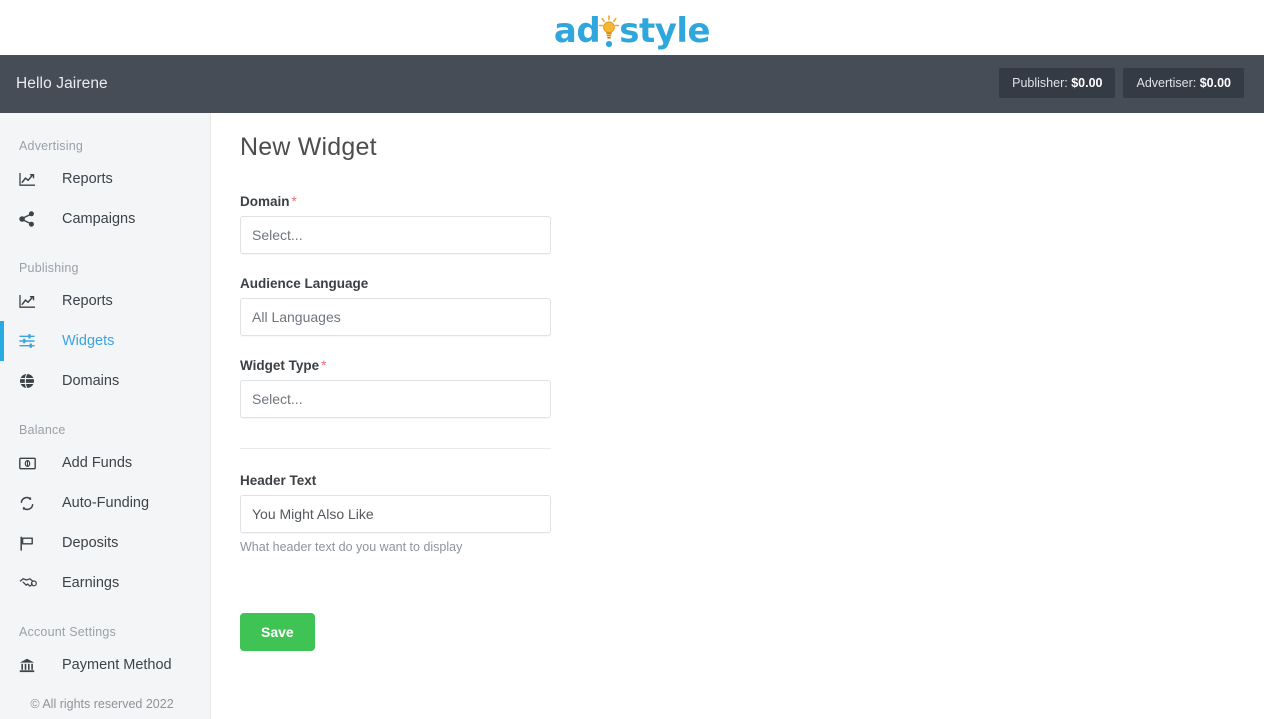 Image resolution: width=1264 pixels, height=719 pixels. What do you see at coordinates (32, 341) in the screenshot?
I see `sliders-icon` at bounding box center [32, 341].